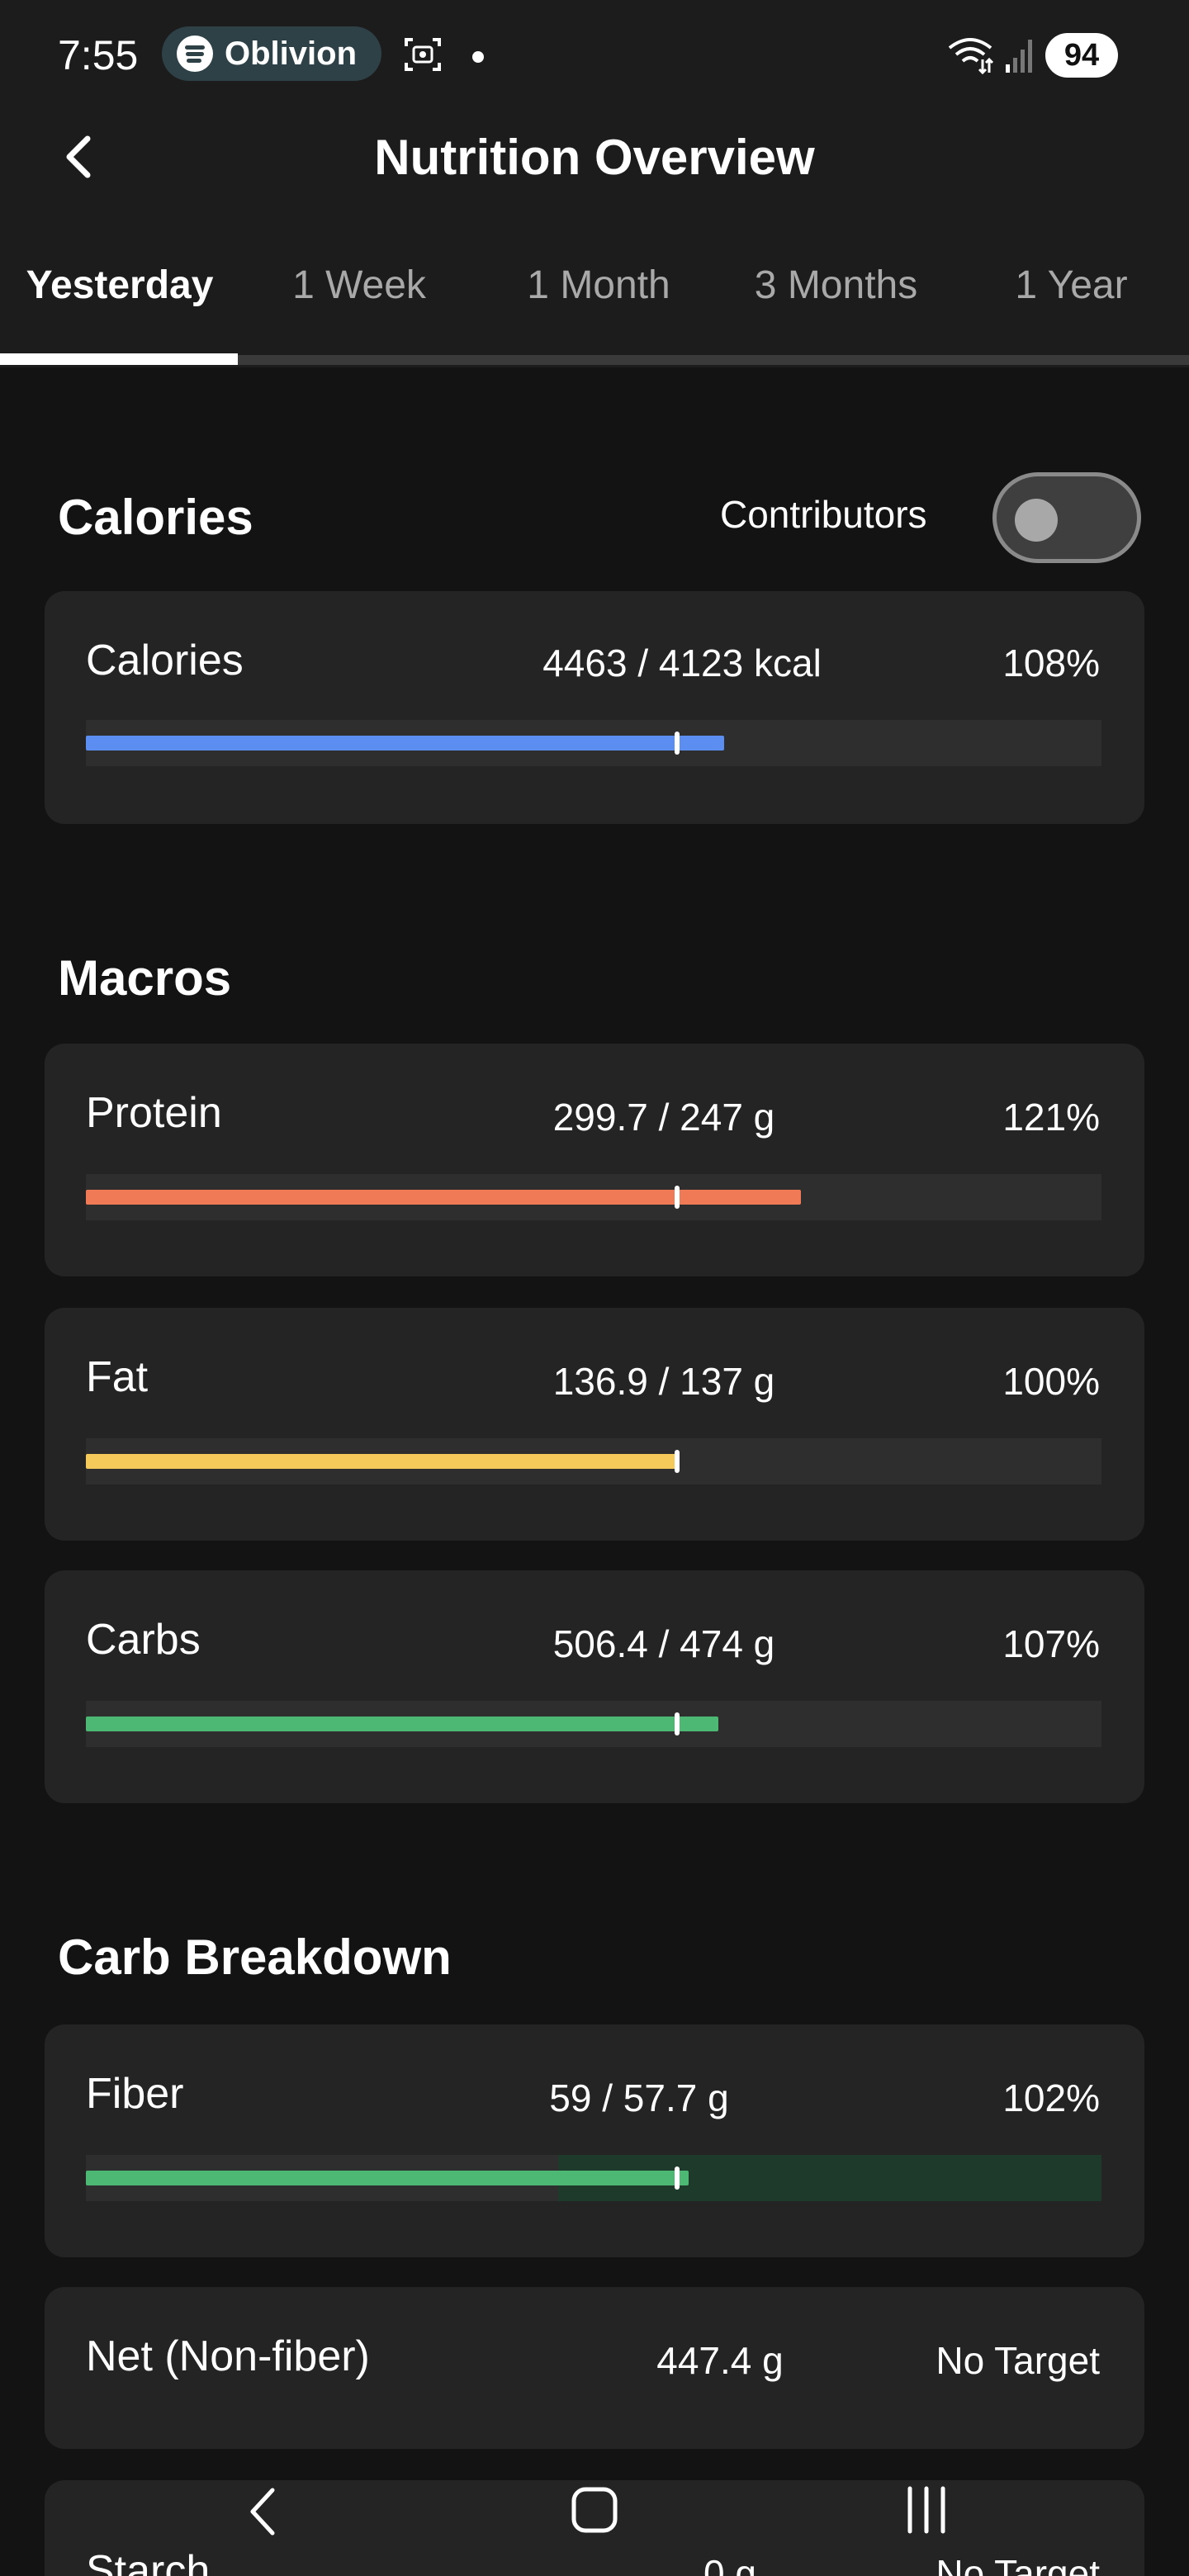 Image resolution: width=1189 pixels, height=2576 pixels. Describe the element at coordinates (155, 517) in the screenshot. I see `calories-section-title: Calories` at that location.